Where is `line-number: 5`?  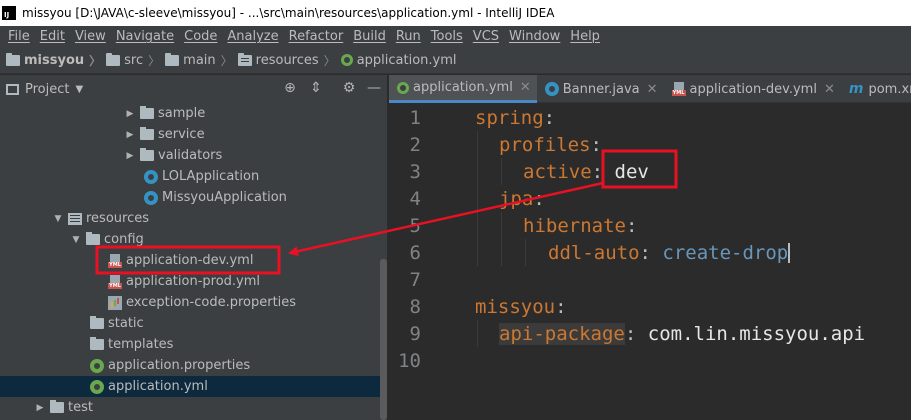 line-number: 5 is located at coordinates (415, 225).